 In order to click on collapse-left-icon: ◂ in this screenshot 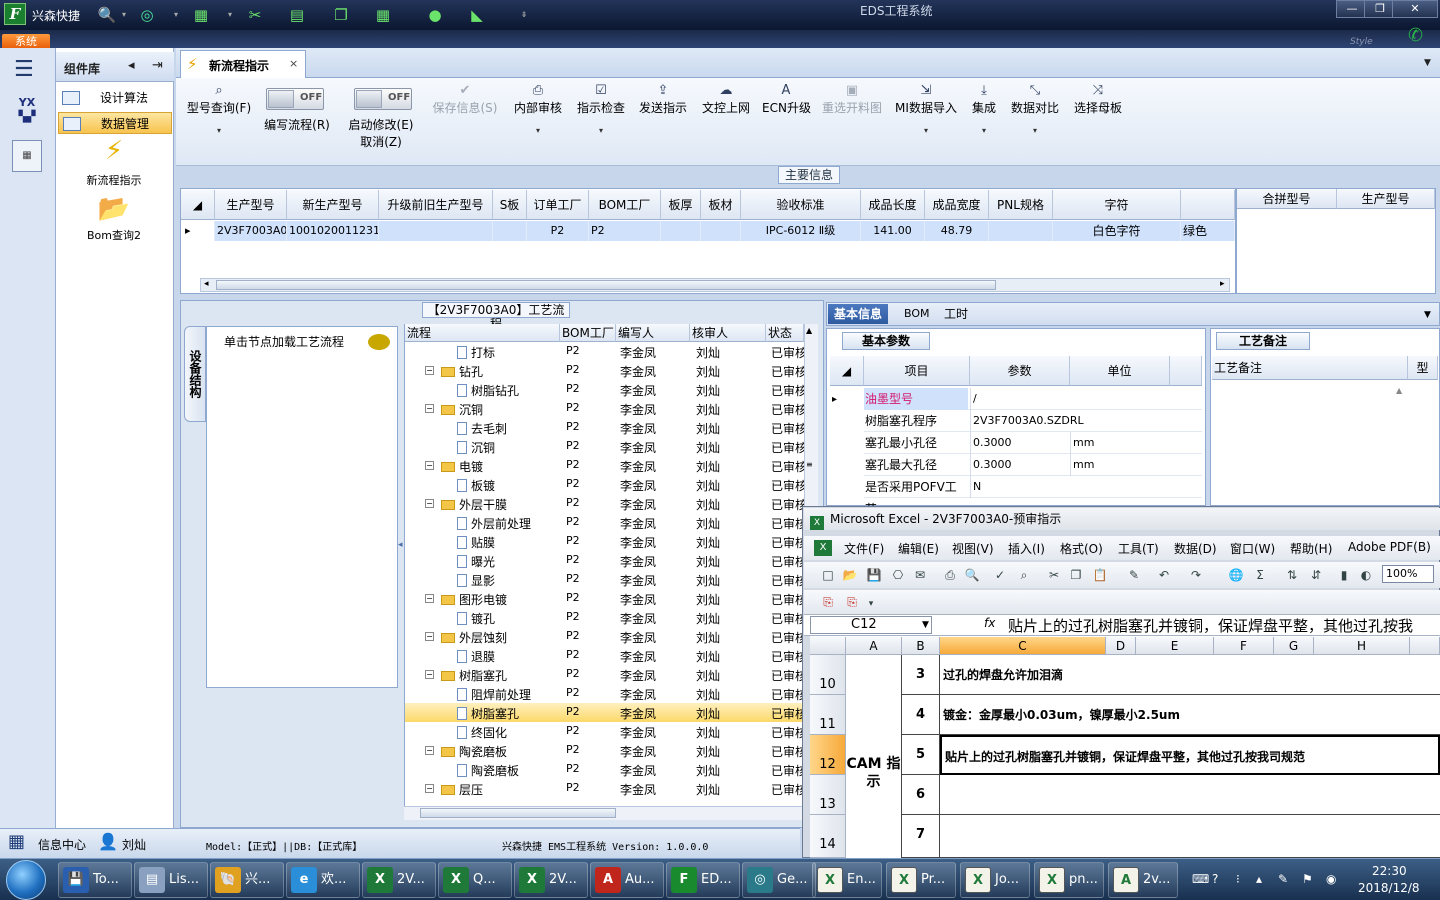, I will do `click(131, 65)`.